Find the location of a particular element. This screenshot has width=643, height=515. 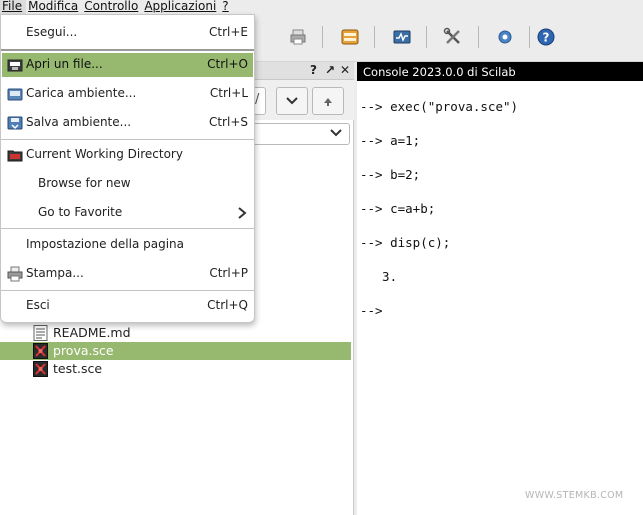

menu-item-browse-for-new: Browse for new is located at coordinates (127, 184).